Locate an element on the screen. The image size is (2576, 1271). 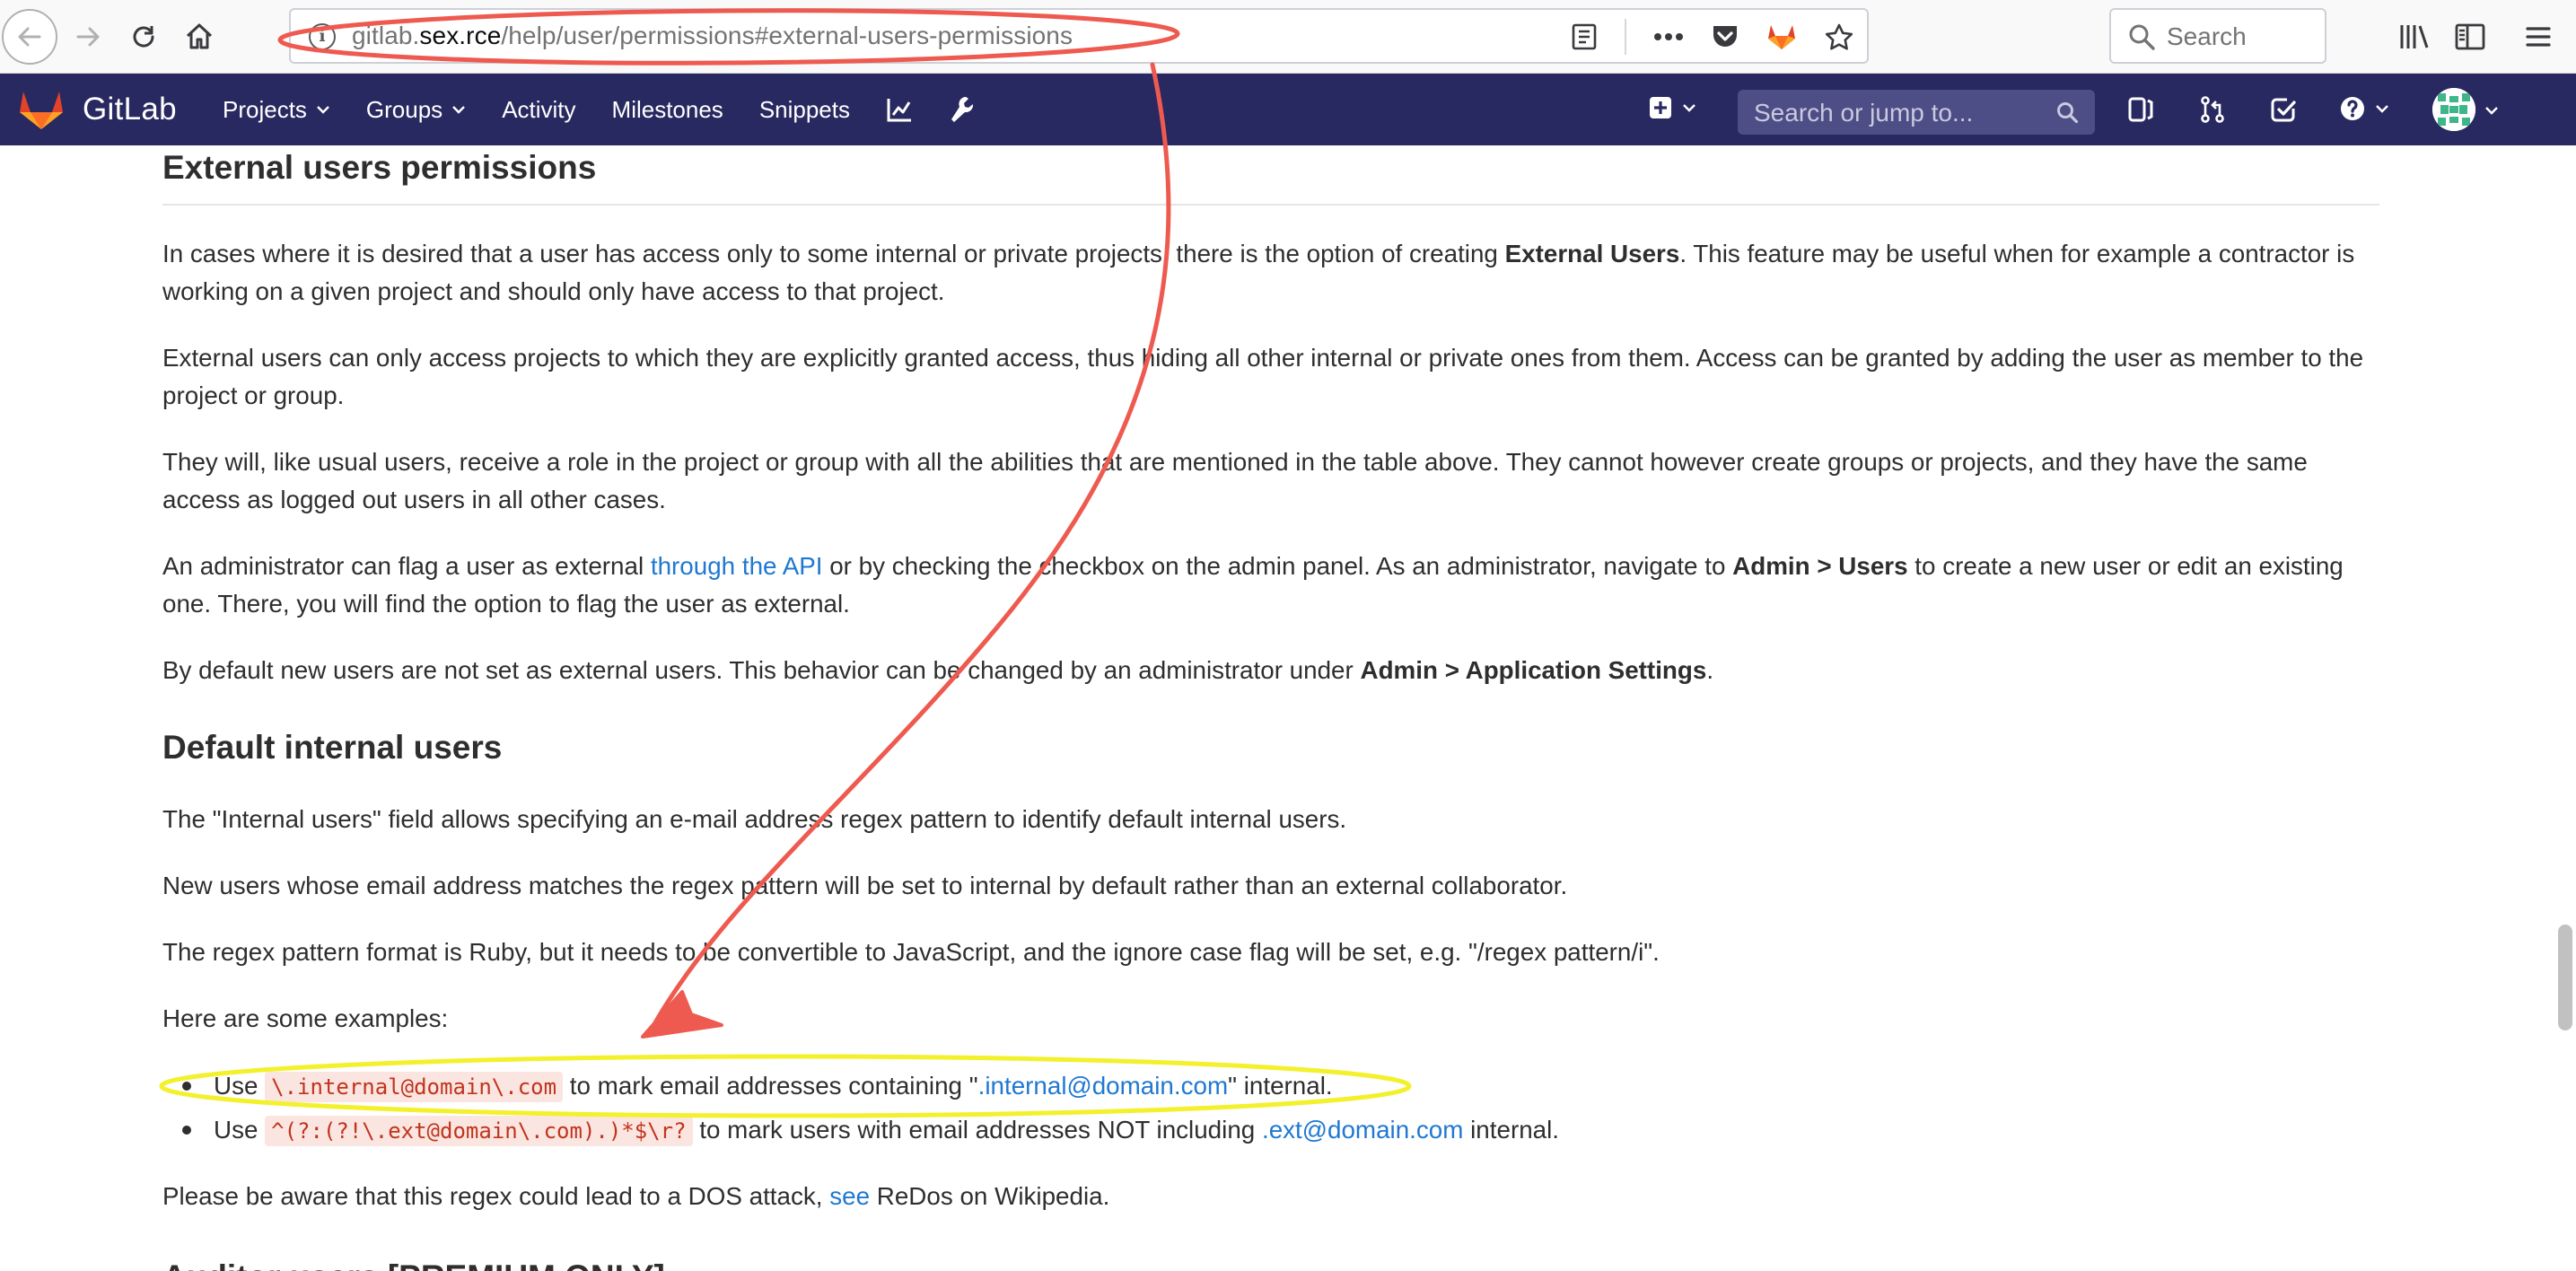
sidebar-icon is located at coordinates (2470, 36).